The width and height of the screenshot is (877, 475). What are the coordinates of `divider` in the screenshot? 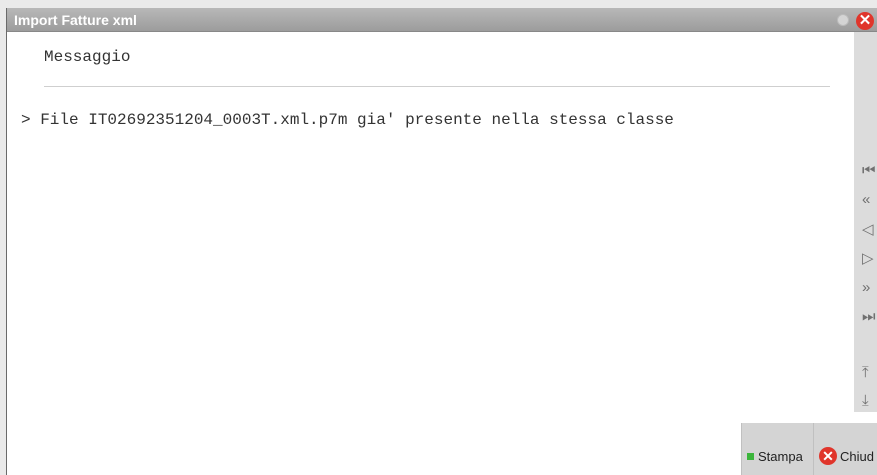 It's located at (437, 86).